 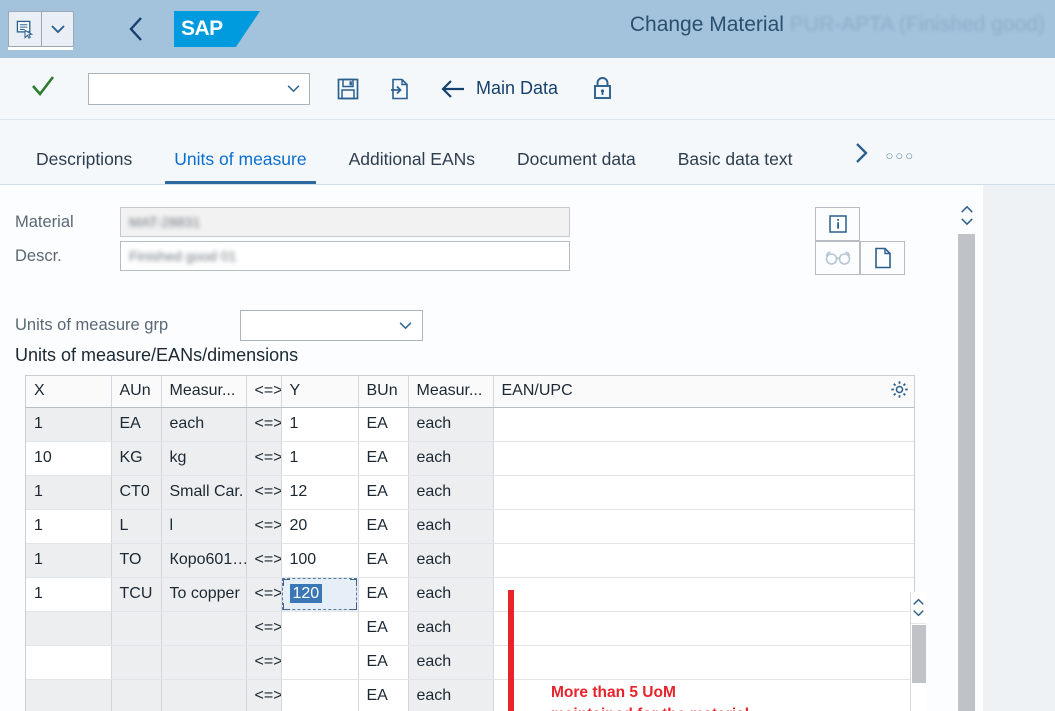 I want to click on gear-icon, so click(x=899, y=392).